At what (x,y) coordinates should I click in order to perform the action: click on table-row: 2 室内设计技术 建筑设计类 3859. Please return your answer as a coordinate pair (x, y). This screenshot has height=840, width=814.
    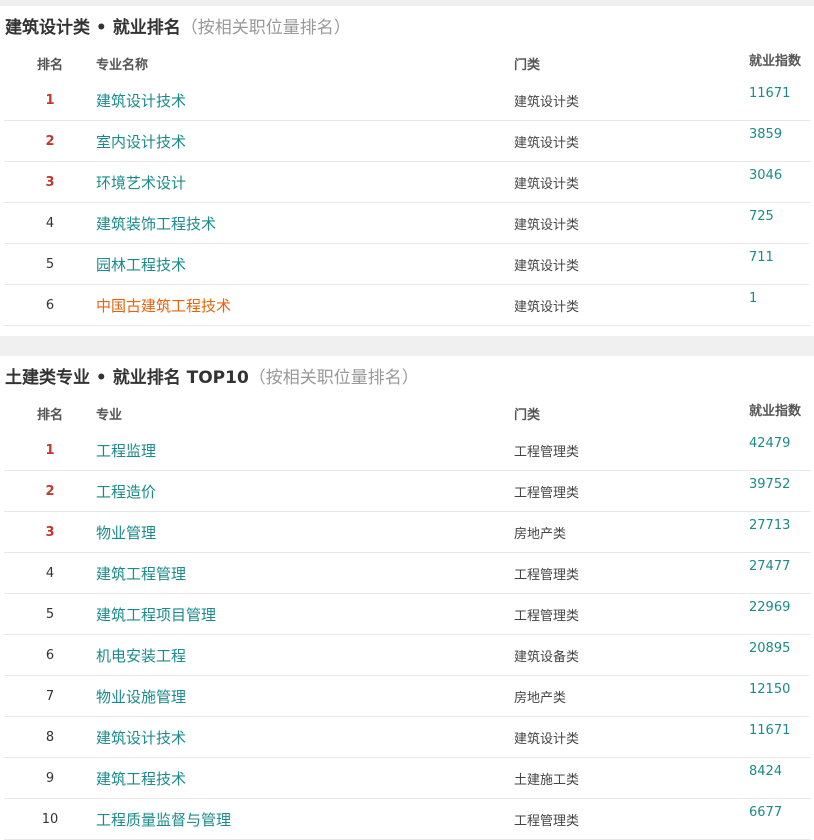
    Looking at the image, I should click on (407, 141).